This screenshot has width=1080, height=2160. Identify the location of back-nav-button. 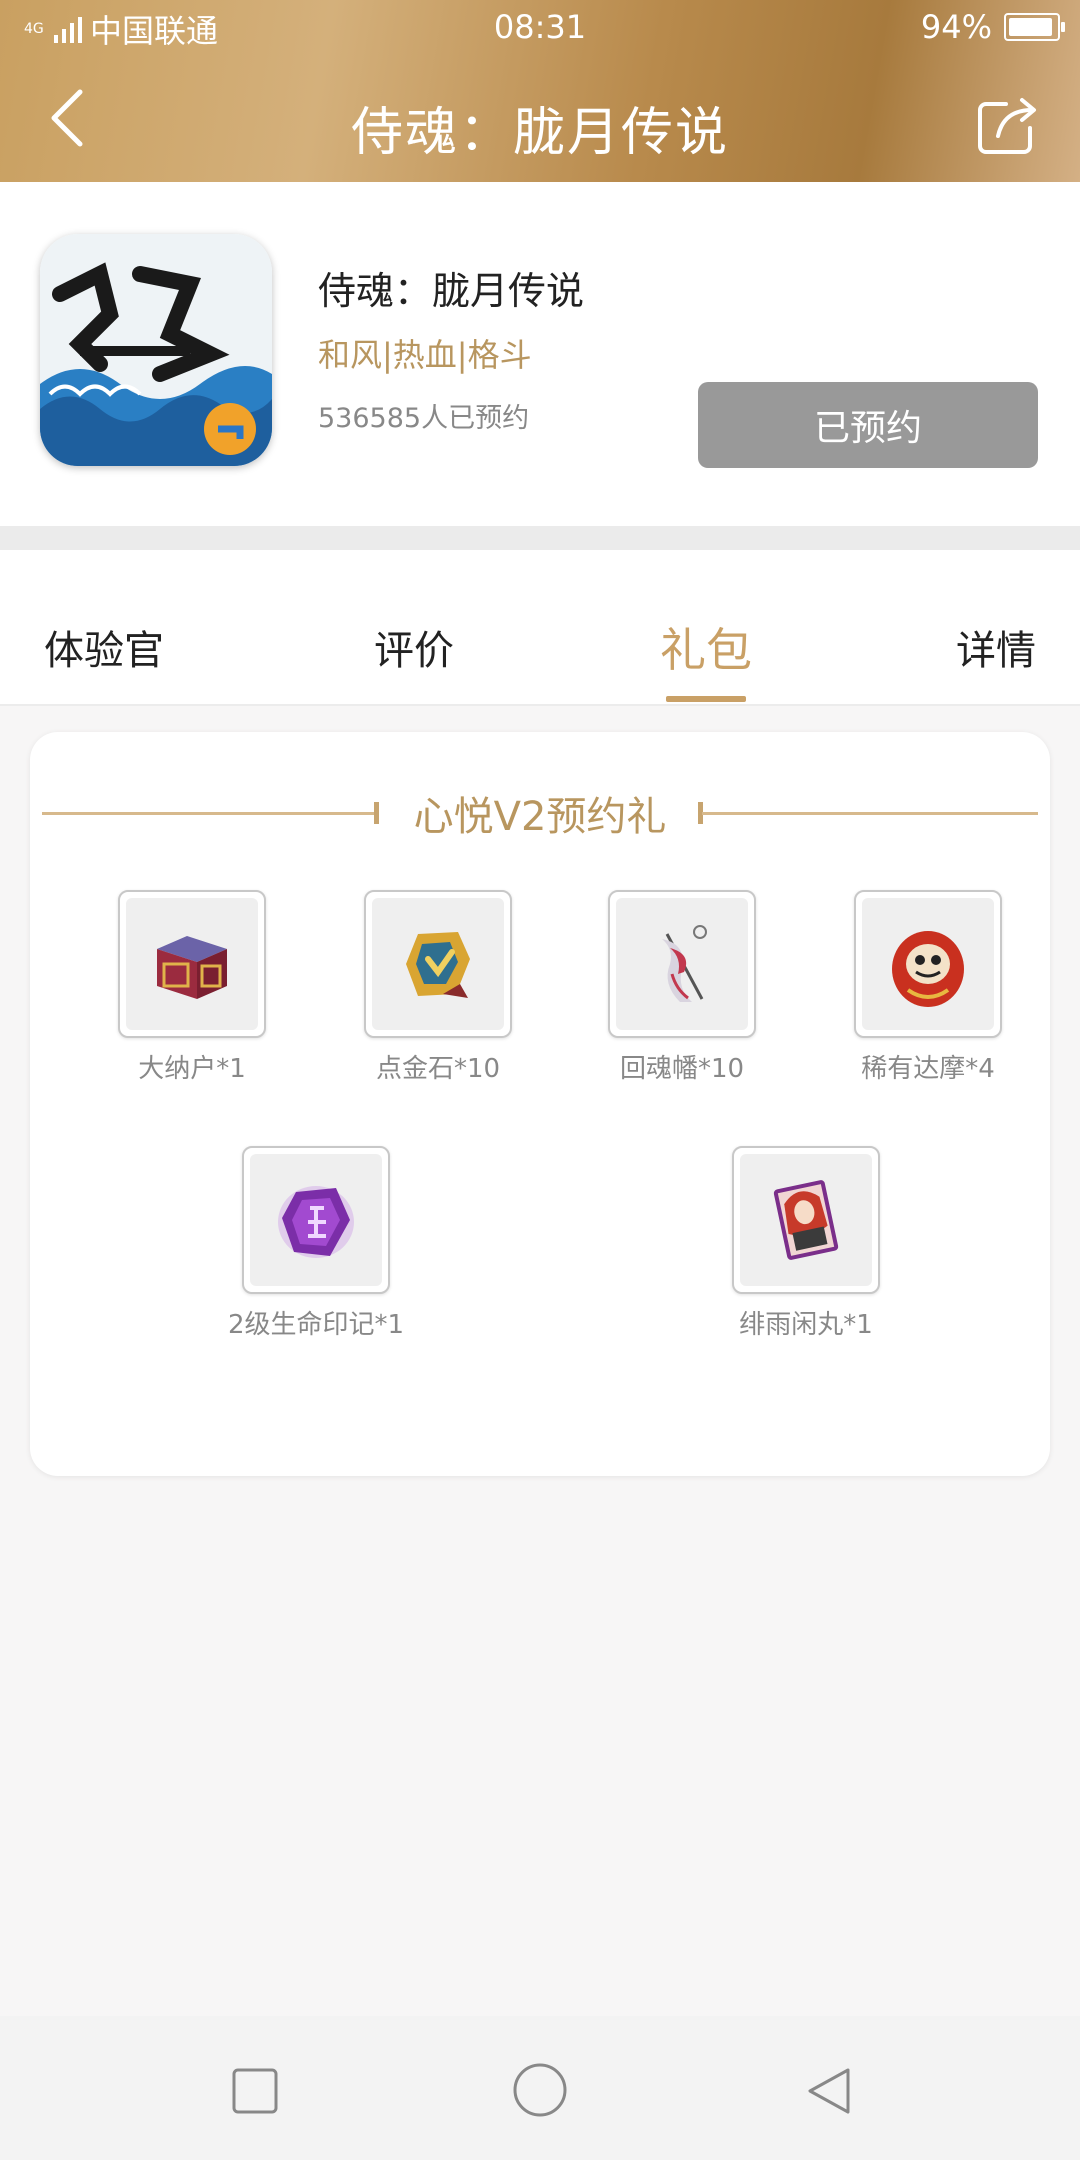
(829, 2091).